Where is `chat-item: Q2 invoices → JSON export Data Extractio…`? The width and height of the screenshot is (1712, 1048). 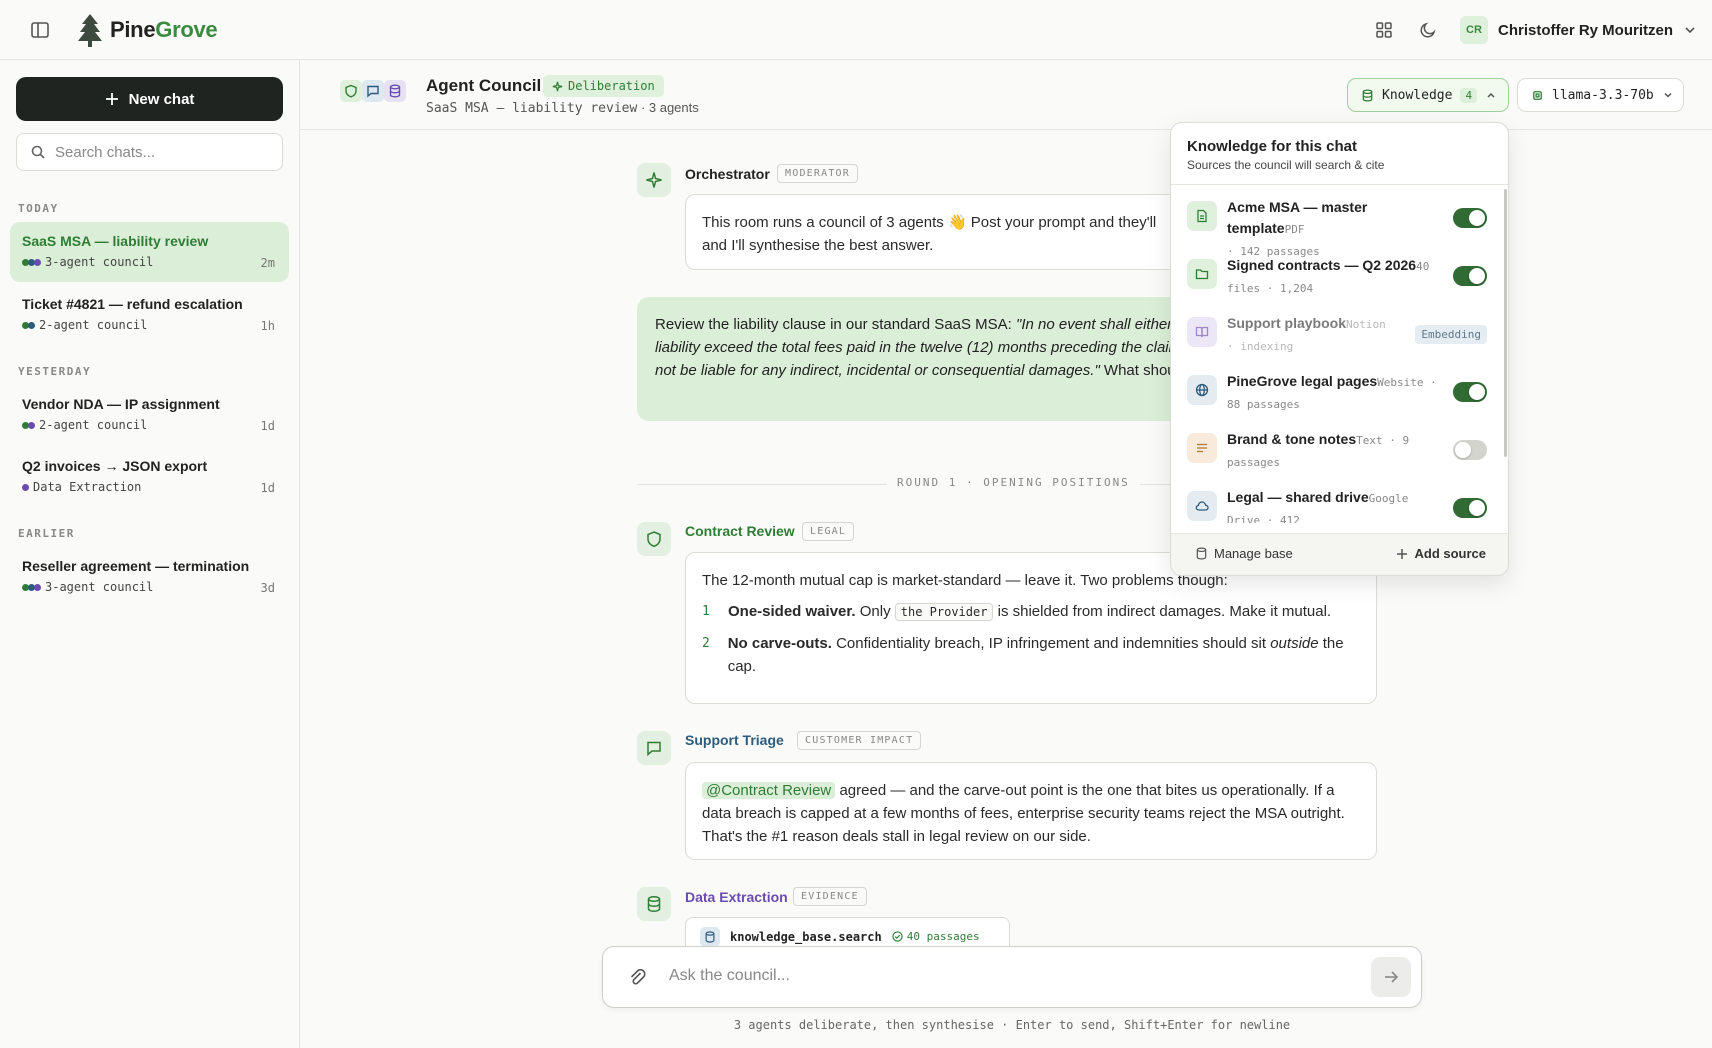
chat-item: Q2 invoices → JSON export Data Extractio… is located at coordinates (149, 477).